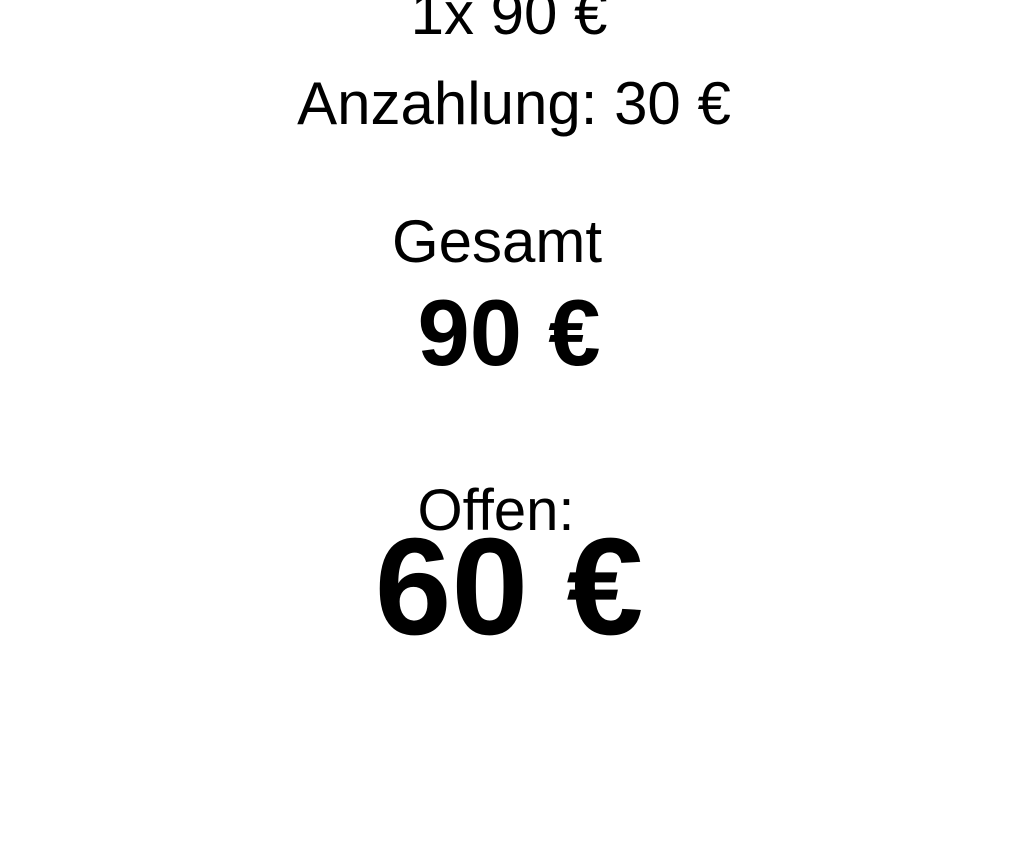  I want to click on deposit-line: Anzahlung: 30 €, so click(511, 104).